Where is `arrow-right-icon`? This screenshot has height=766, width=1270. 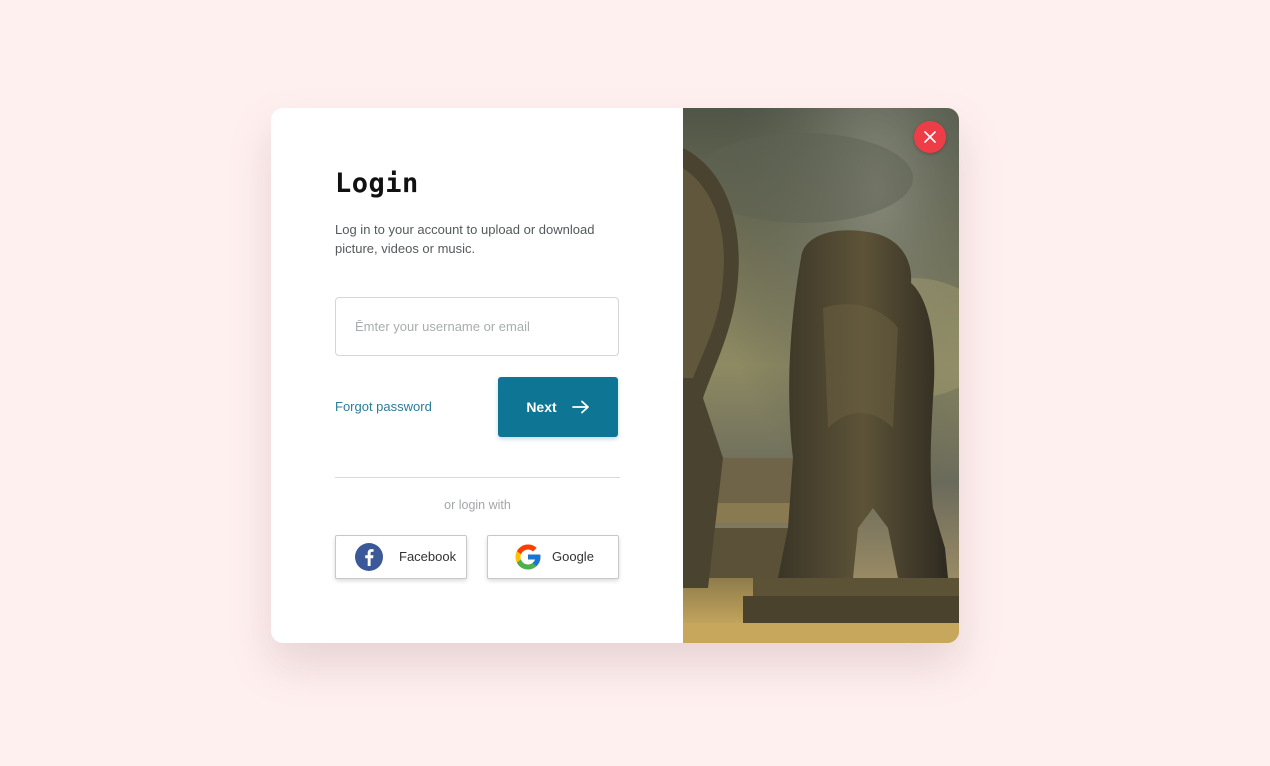 arrow-right-icon is located at coordinates (580, 407).